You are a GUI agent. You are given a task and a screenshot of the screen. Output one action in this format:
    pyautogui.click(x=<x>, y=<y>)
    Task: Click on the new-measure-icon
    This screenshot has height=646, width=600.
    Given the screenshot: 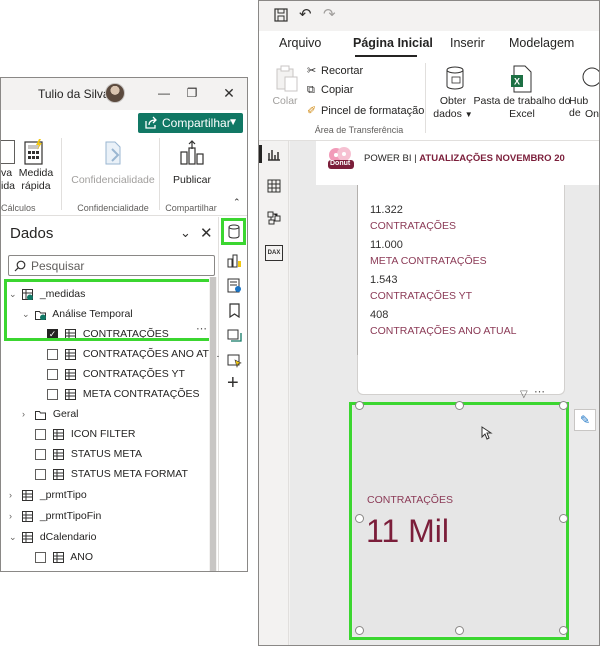 What is the action you would take?
    pyautogui.click(x=8, y=152)
    